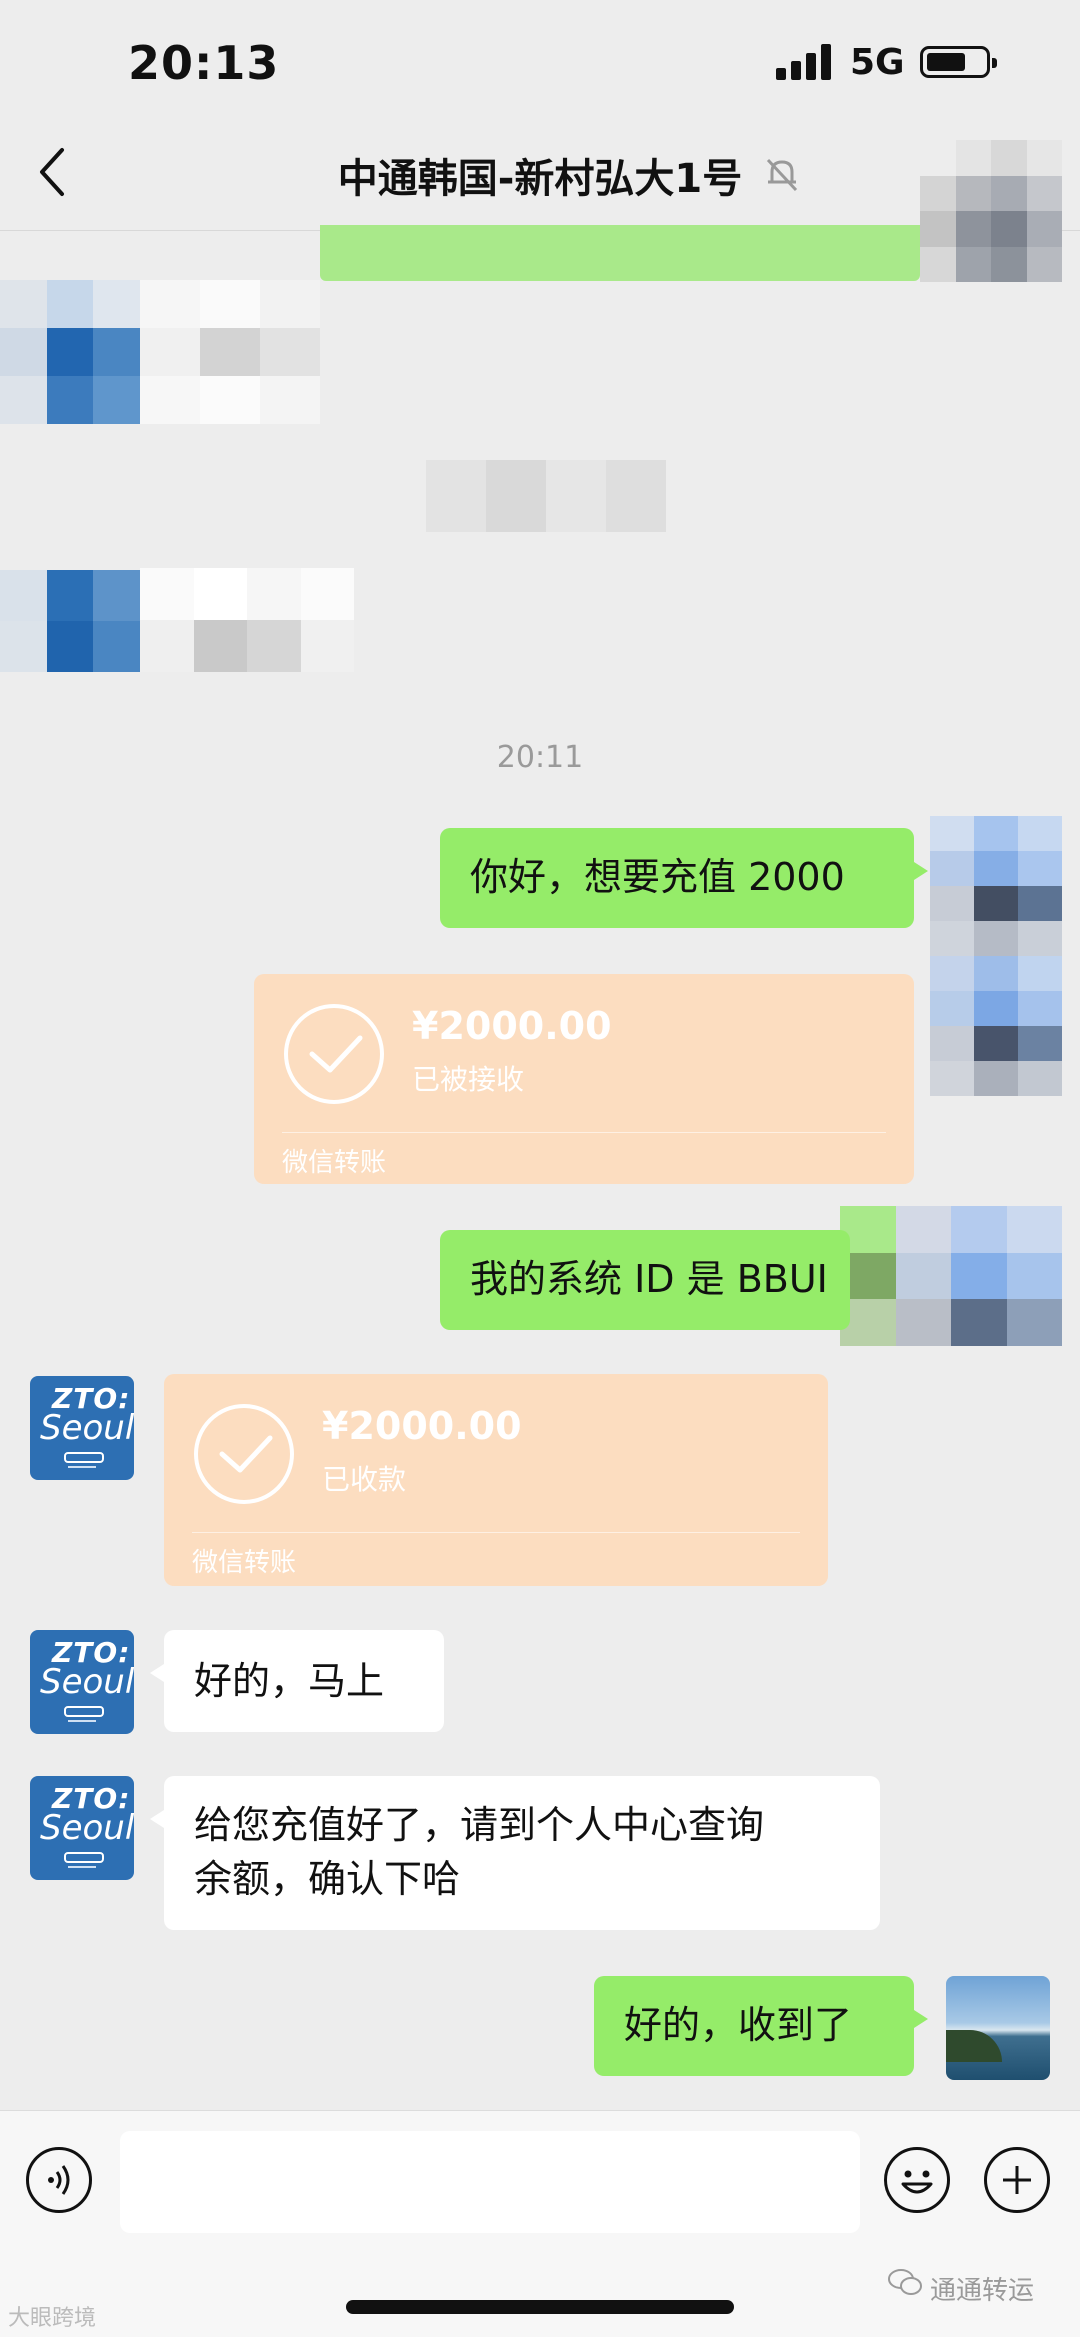  What do you see at coordinates (584, 1079) in the screenshot?
I see `transfer-card-sent: ¥2000.00 已被接收 微信转账` at bounding box center [584, 1079].